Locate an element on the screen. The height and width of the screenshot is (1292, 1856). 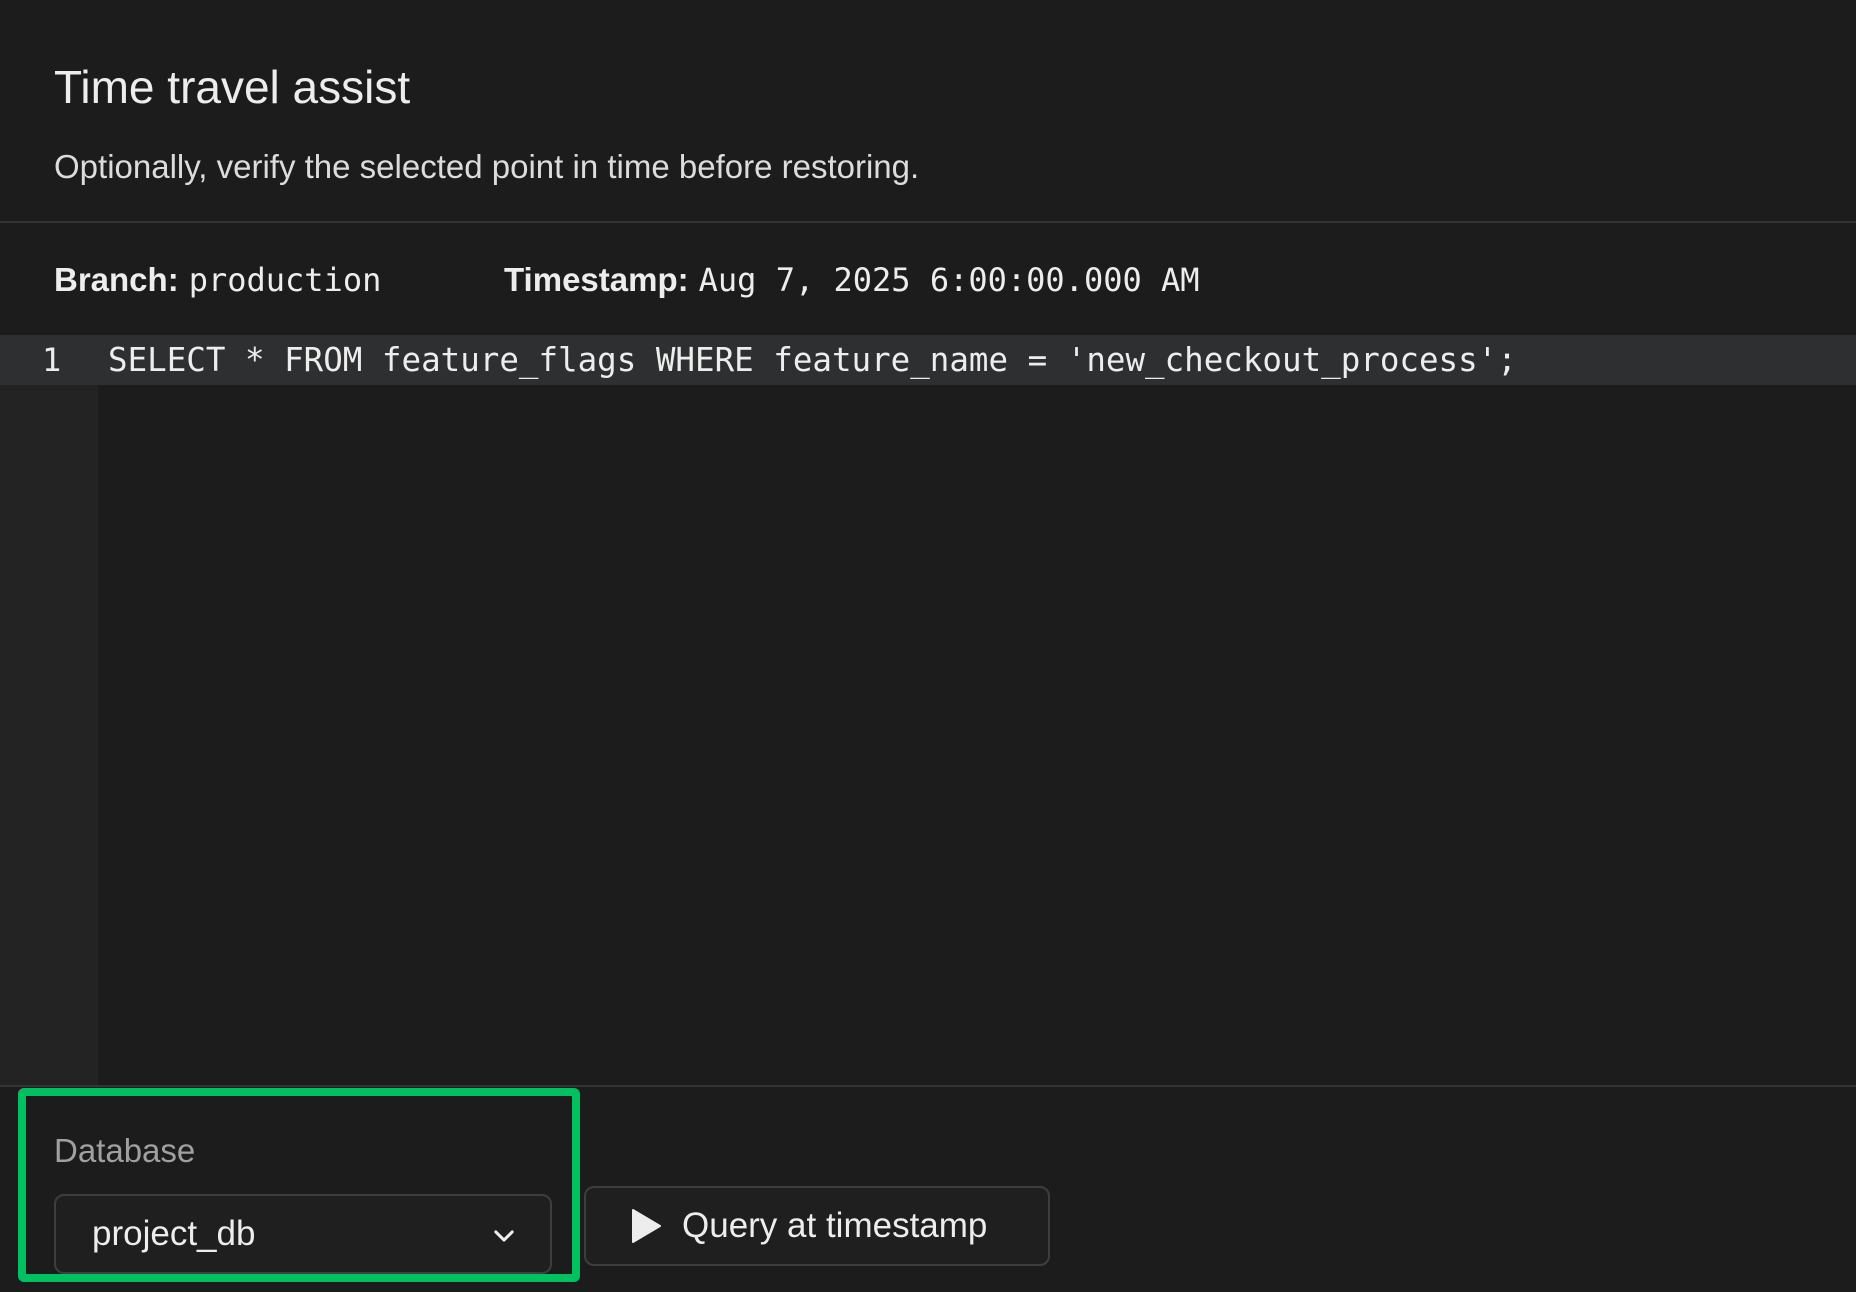
timestamp-label: Timestamp: is located at coordinates (596, 279).